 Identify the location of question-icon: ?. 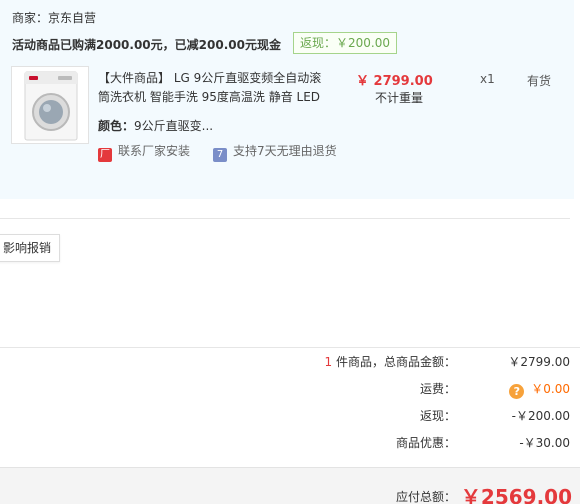
(517, 391).